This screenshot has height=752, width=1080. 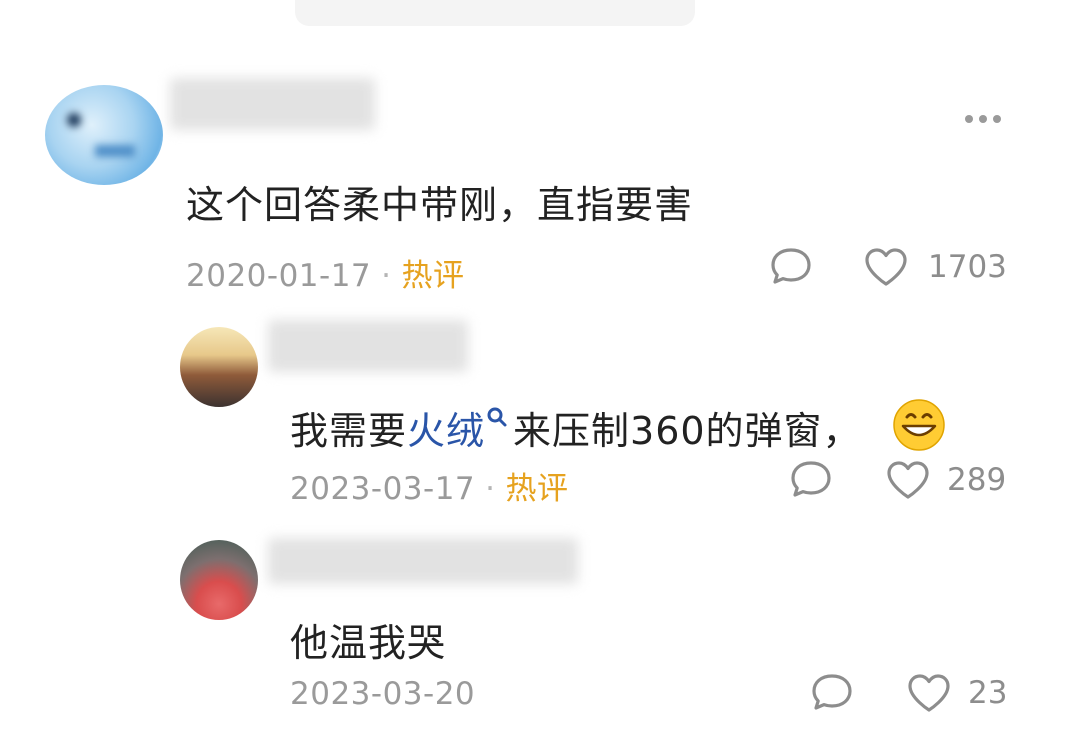 I want to click on like-count: 289, so click(x=977, y=480).